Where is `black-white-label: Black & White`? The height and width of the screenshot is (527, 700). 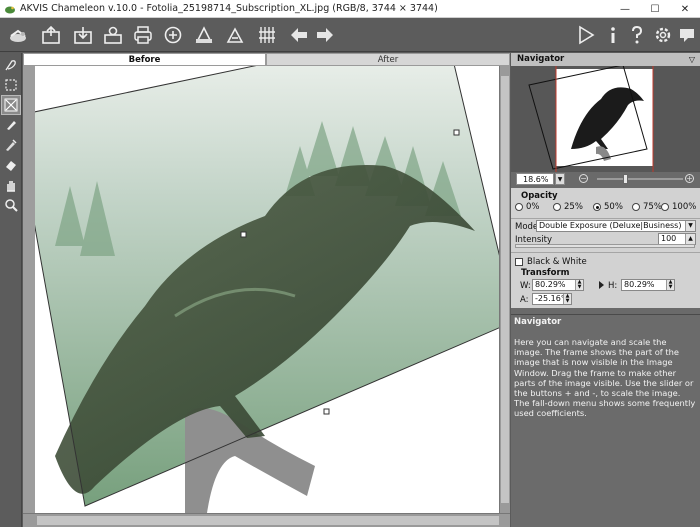
black-white-label: Black & White is located at coordinates (557, 262).